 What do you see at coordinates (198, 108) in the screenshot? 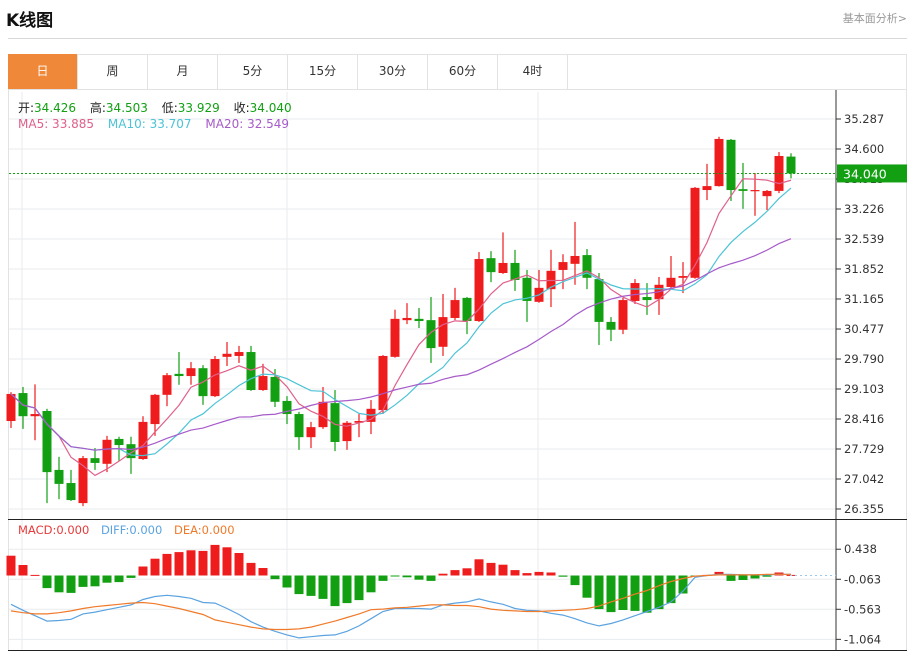
I see `low-value: 33.929` at bounding box center [198, 108].